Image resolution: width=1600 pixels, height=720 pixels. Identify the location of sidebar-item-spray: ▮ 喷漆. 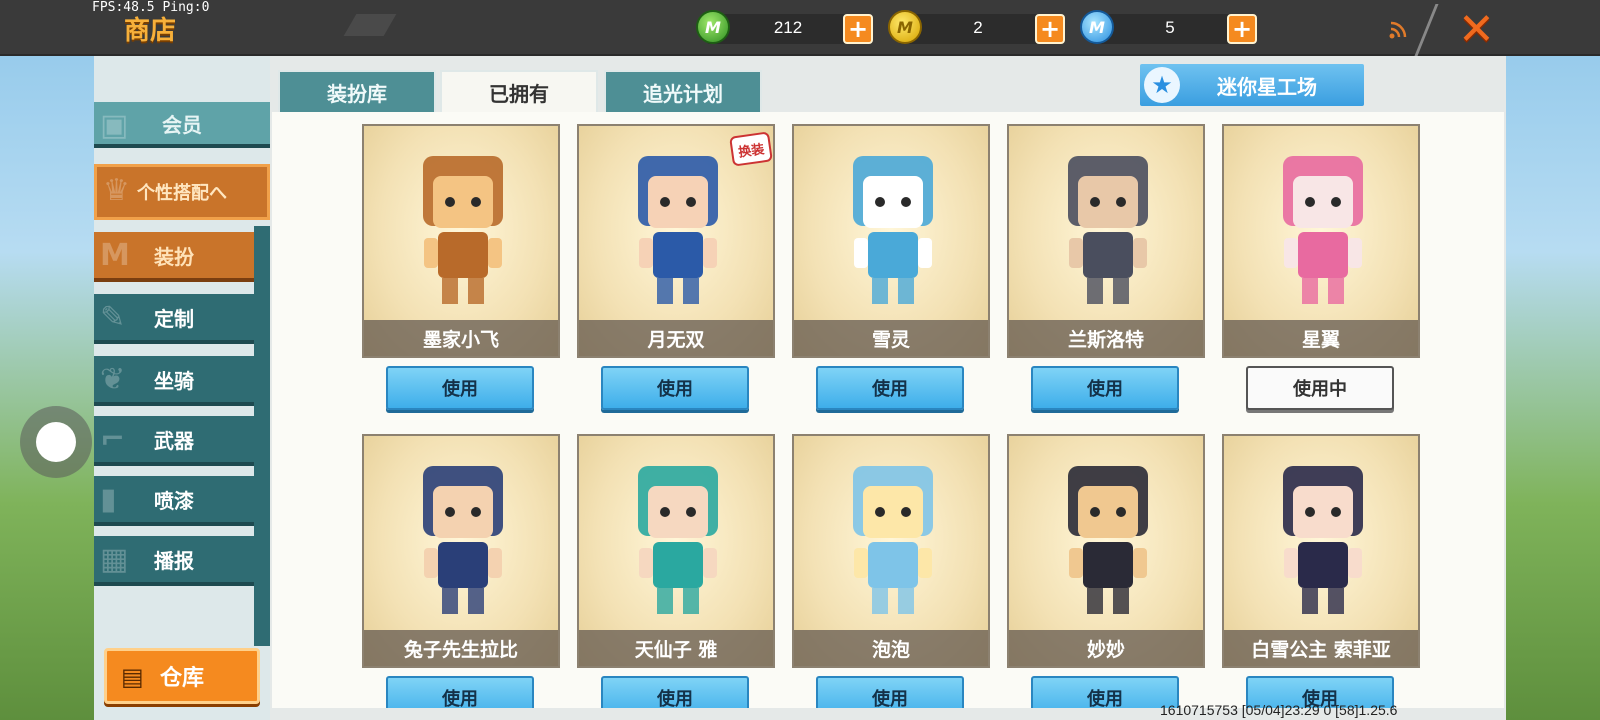
(174, 501).